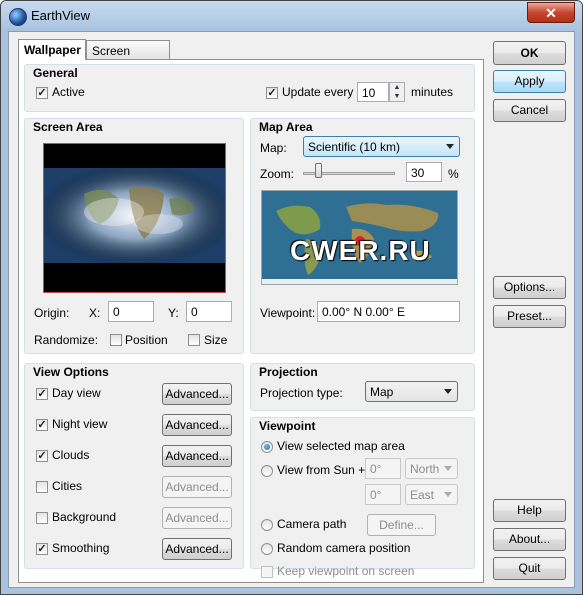 Image resolution: width=583 pixels, height=595 pixels. I want to click on spin-up-icon: ▲, so click(397, 87).